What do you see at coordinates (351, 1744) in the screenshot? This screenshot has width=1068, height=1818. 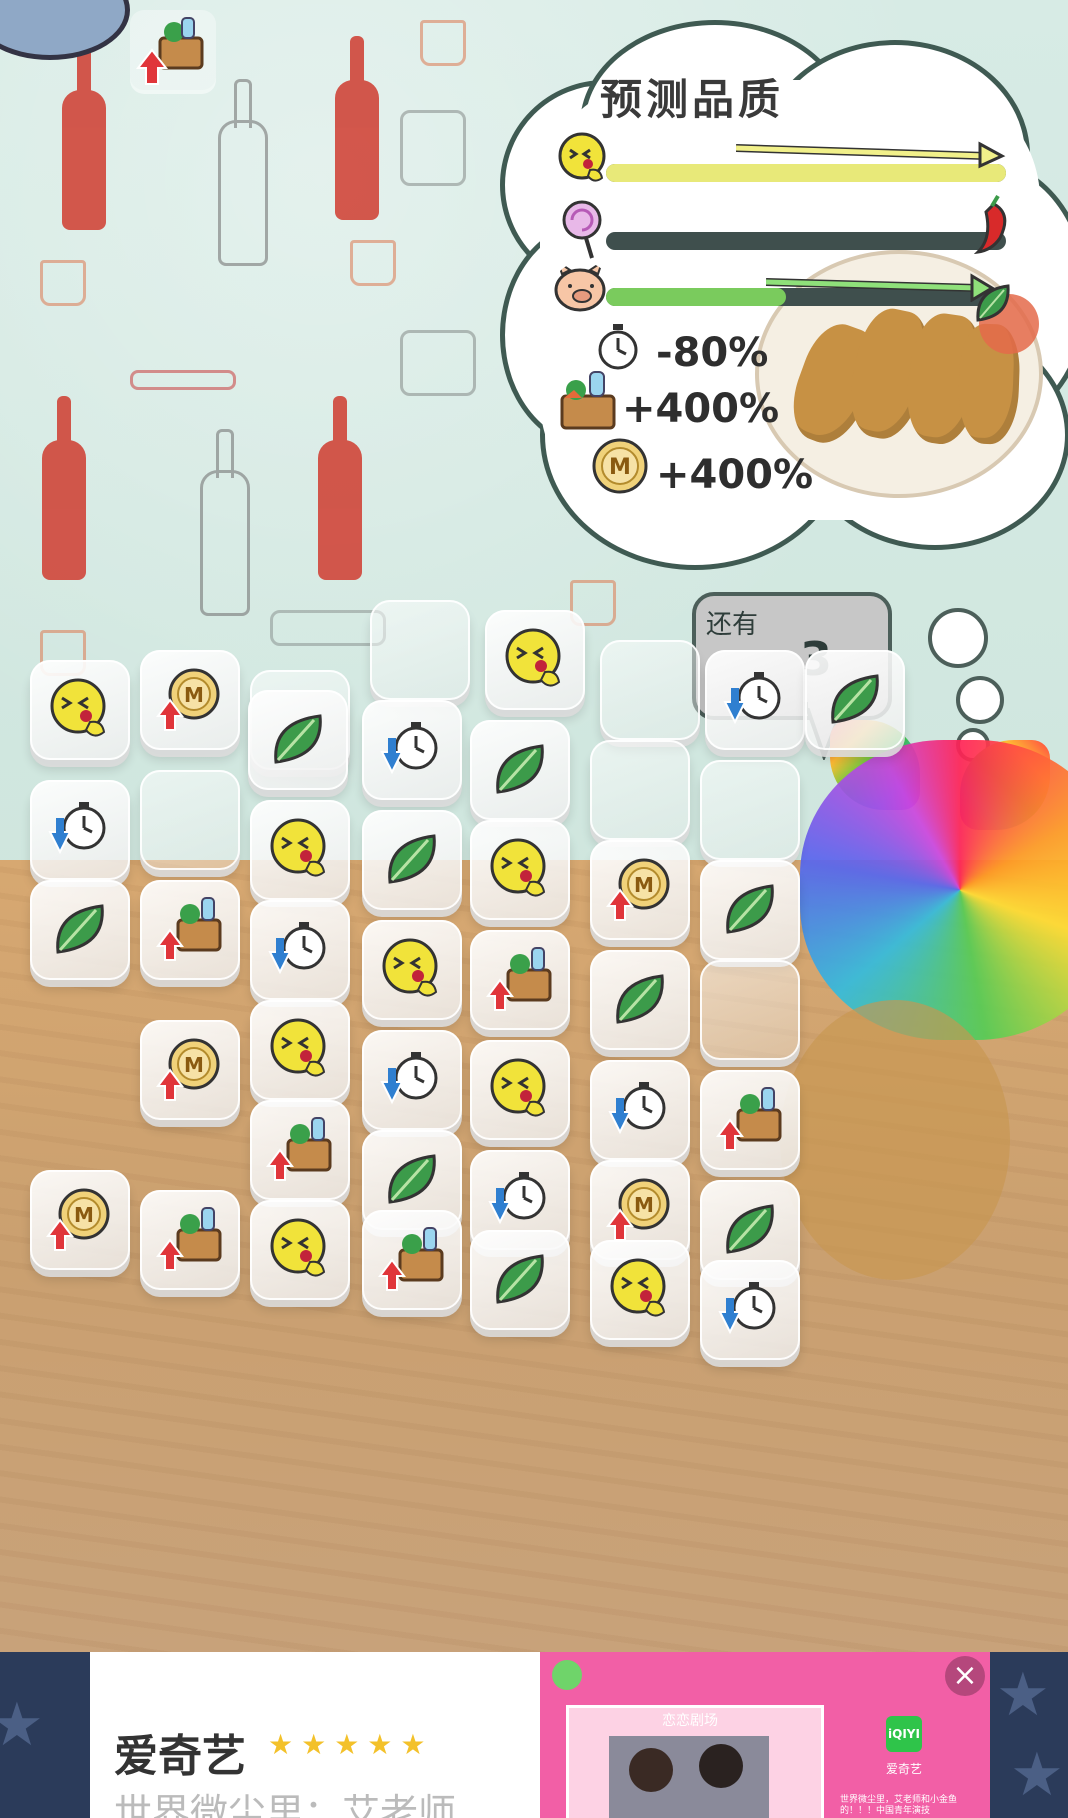 I see `ad-rating-stars: ★★★★★` at bounding box center [351, 1744].